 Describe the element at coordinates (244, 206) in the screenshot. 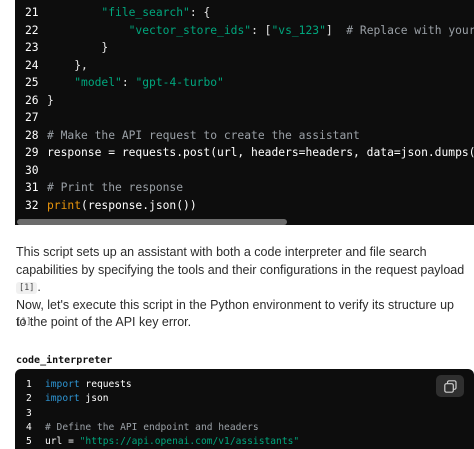

I see `code-line: 32 print(response.json())` at that location.